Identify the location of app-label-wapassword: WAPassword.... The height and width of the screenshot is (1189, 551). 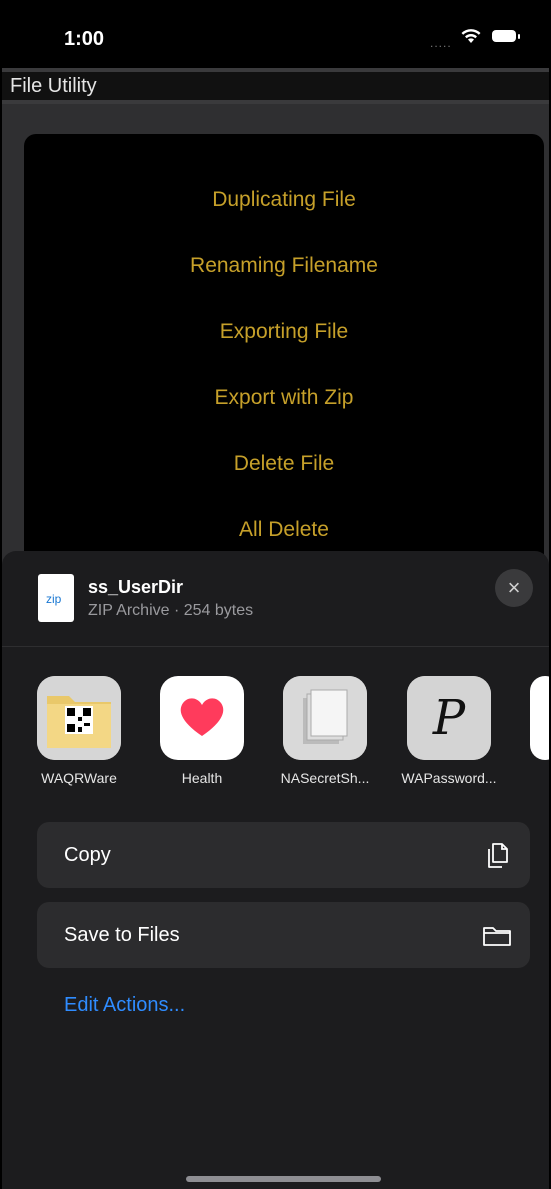
(449, 778).